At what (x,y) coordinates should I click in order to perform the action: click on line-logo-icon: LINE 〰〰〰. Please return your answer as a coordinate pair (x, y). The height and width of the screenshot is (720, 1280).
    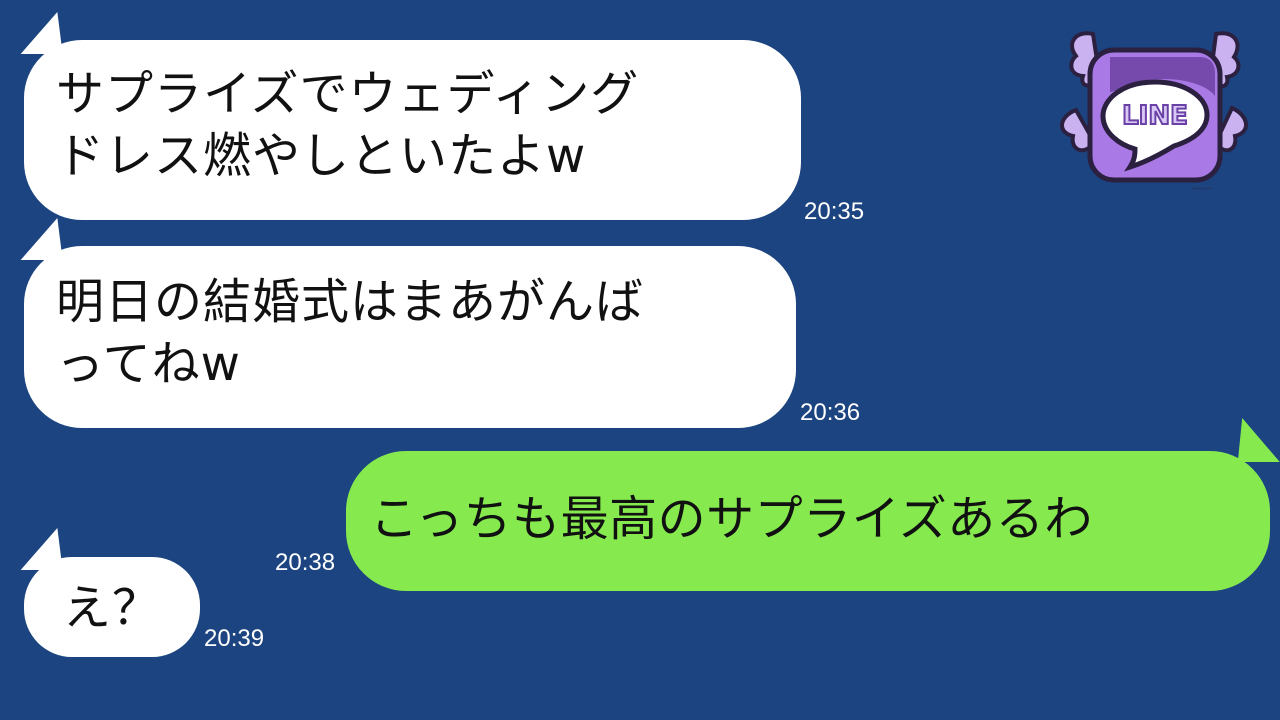
    Looking at the image, I should click on (1154, 112).